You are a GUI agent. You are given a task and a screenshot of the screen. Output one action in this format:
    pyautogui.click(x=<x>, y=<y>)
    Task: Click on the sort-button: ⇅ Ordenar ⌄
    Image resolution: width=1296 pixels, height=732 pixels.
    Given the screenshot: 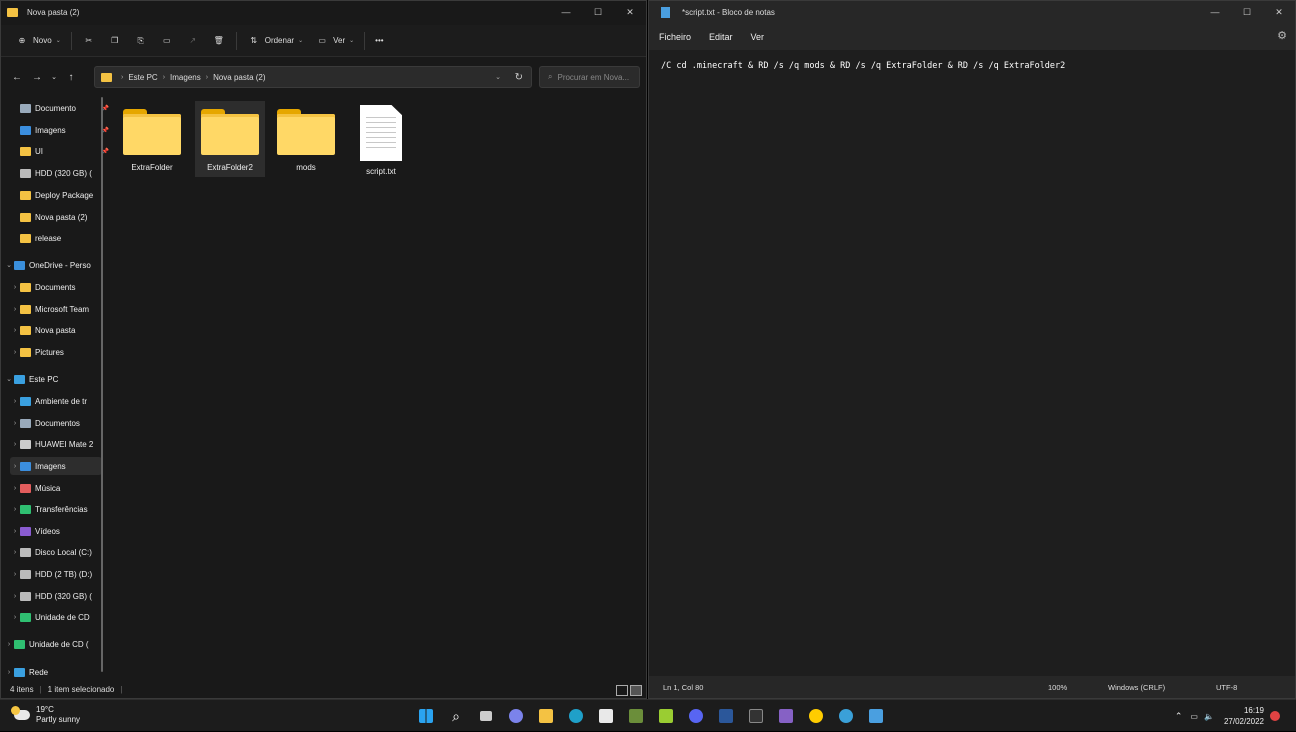 What is the action you would take?
    pyautogui.click(x=275, y=41)
    